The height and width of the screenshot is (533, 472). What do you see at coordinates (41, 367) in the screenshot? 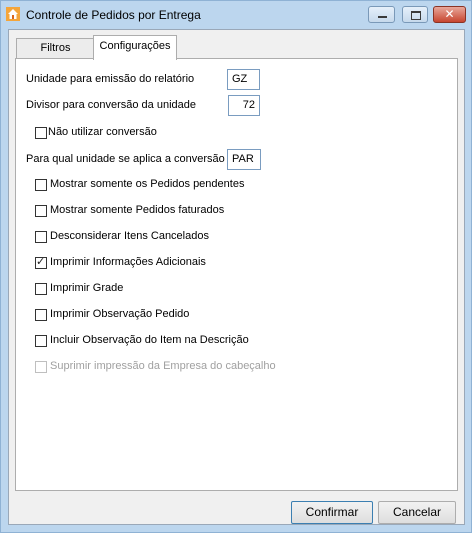
I see `option-checkbox-disabled` at bounding box center [41, 367].